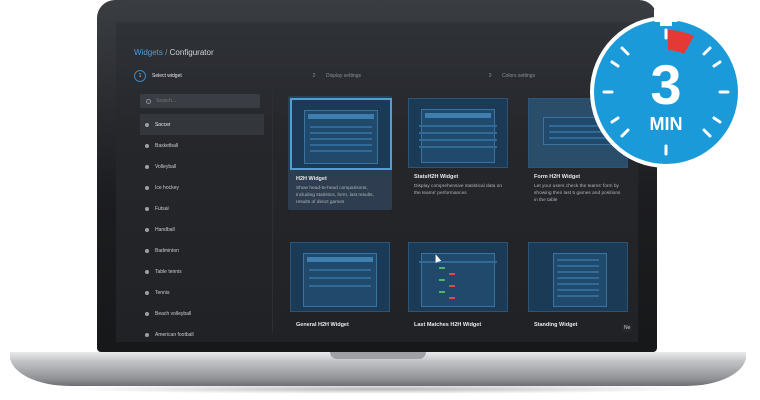  I want to click on basketball-icon, so click(147, 145).